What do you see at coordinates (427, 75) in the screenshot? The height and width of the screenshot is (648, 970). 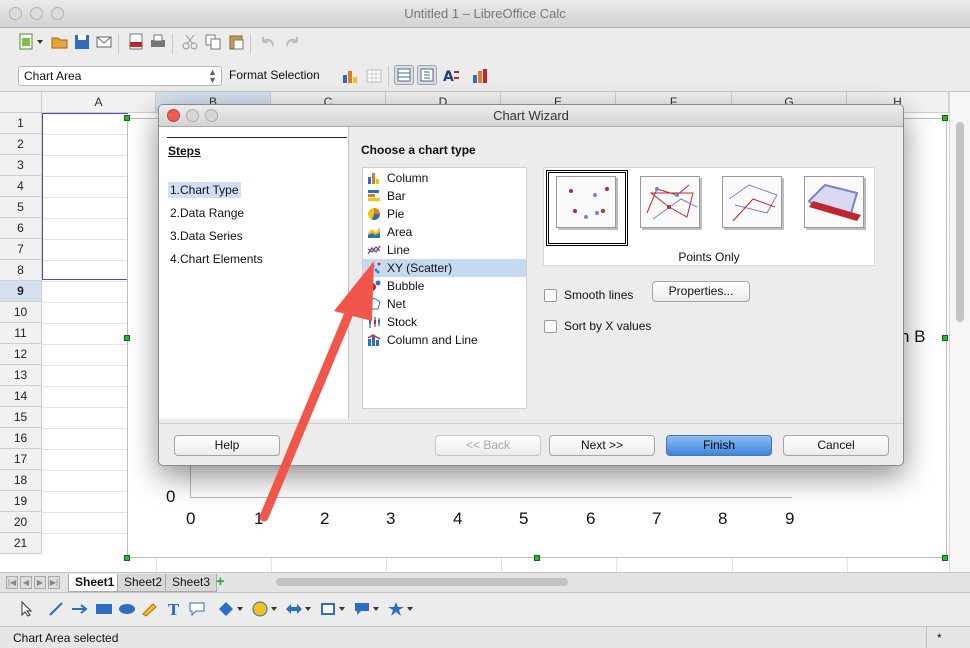 I see `legend-icon` at bounding box center [427, 75].